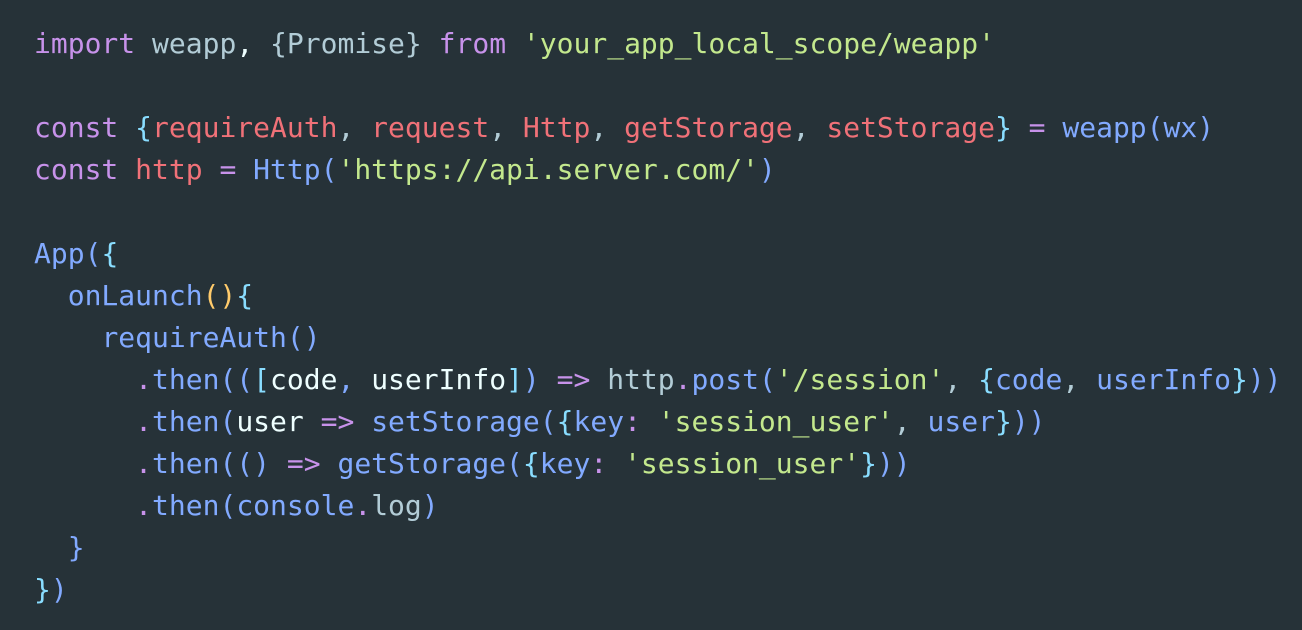  I want to click on code-line: onLaunch(){, so click(658, 296).